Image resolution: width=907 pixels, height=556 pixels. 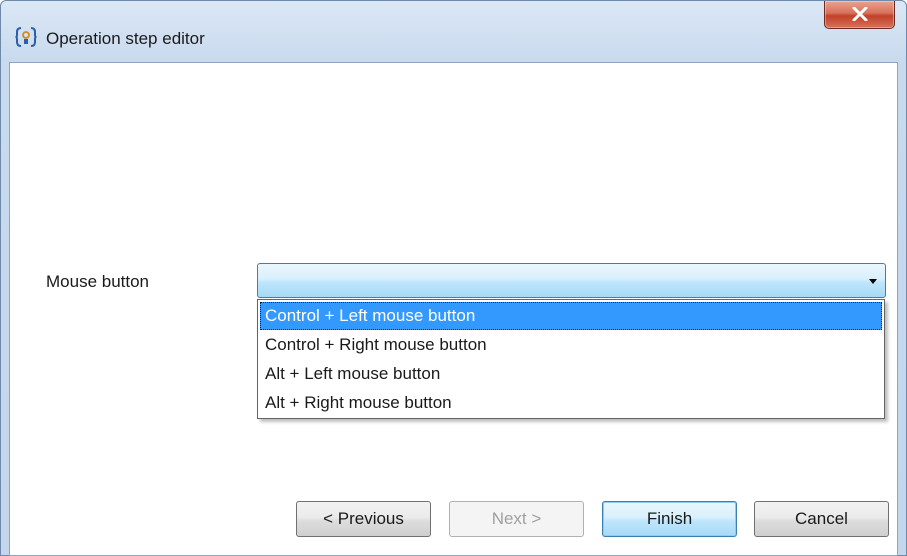 What do you see at coordinates (571, 374) in the screenshot?
I see `dropdown-option-alt-left: Alt + Left mouse button` at bounding box center [571, 374].